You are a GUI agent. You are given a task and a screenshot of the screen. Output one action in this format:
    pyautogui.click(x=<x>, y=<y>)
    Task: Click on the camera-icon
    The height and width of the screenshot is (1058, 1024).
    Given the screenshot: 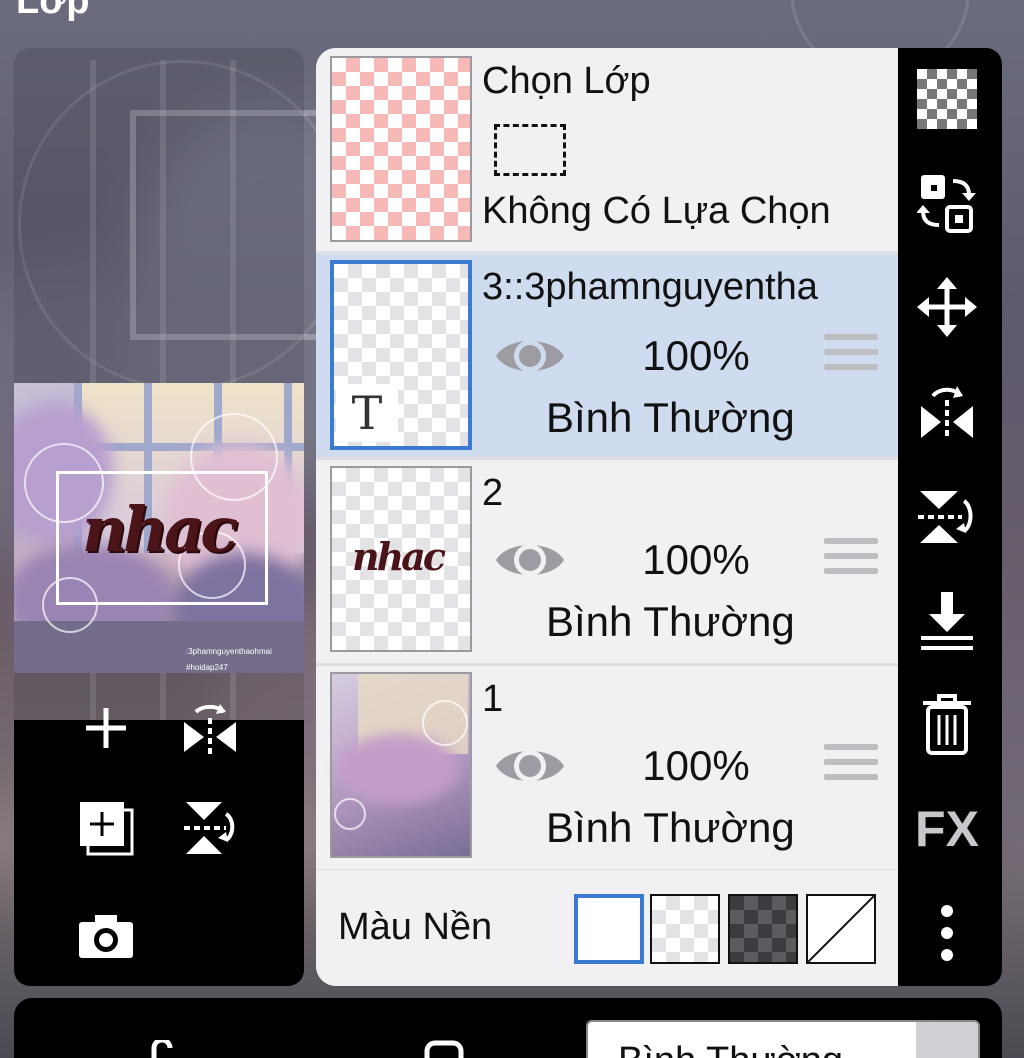 What is the action you would take?
    pyautogui.click(x=106, y=936)
    